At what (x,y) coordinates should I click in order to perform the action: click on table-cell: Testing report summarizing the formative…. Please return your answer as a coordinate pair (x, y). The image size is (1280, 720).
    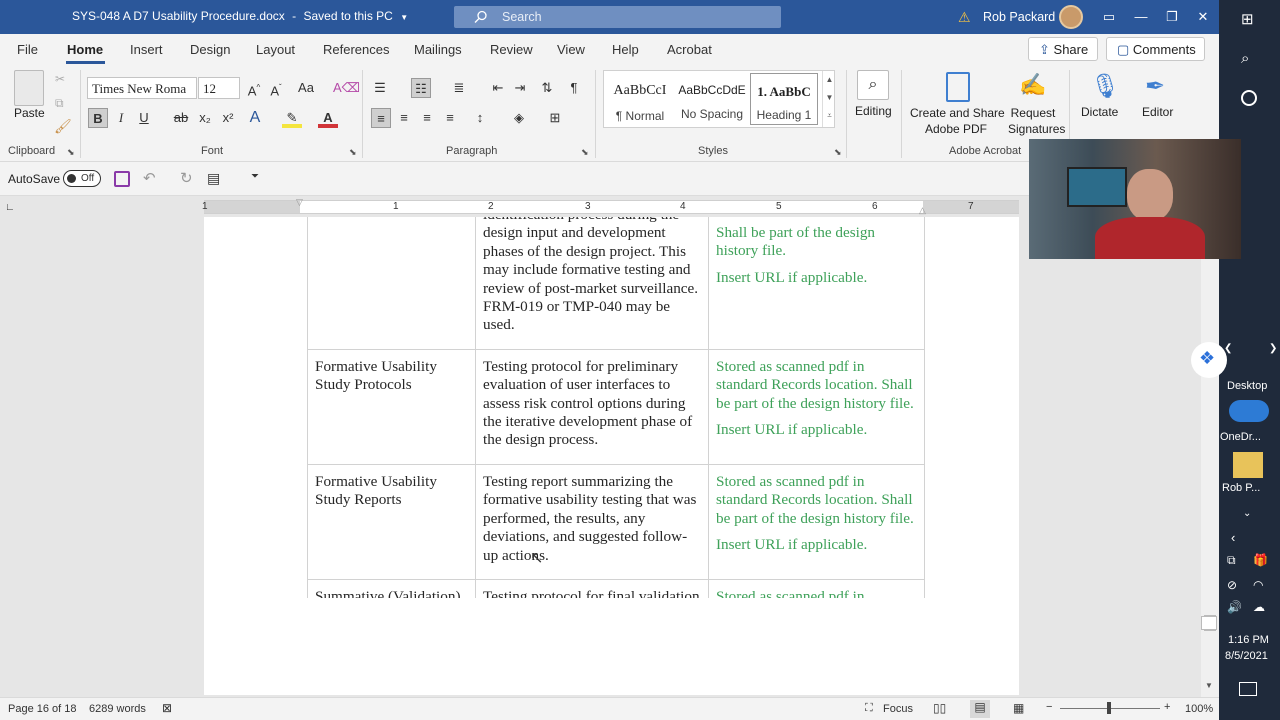
    Looking at the image, I should click on (592, 521).